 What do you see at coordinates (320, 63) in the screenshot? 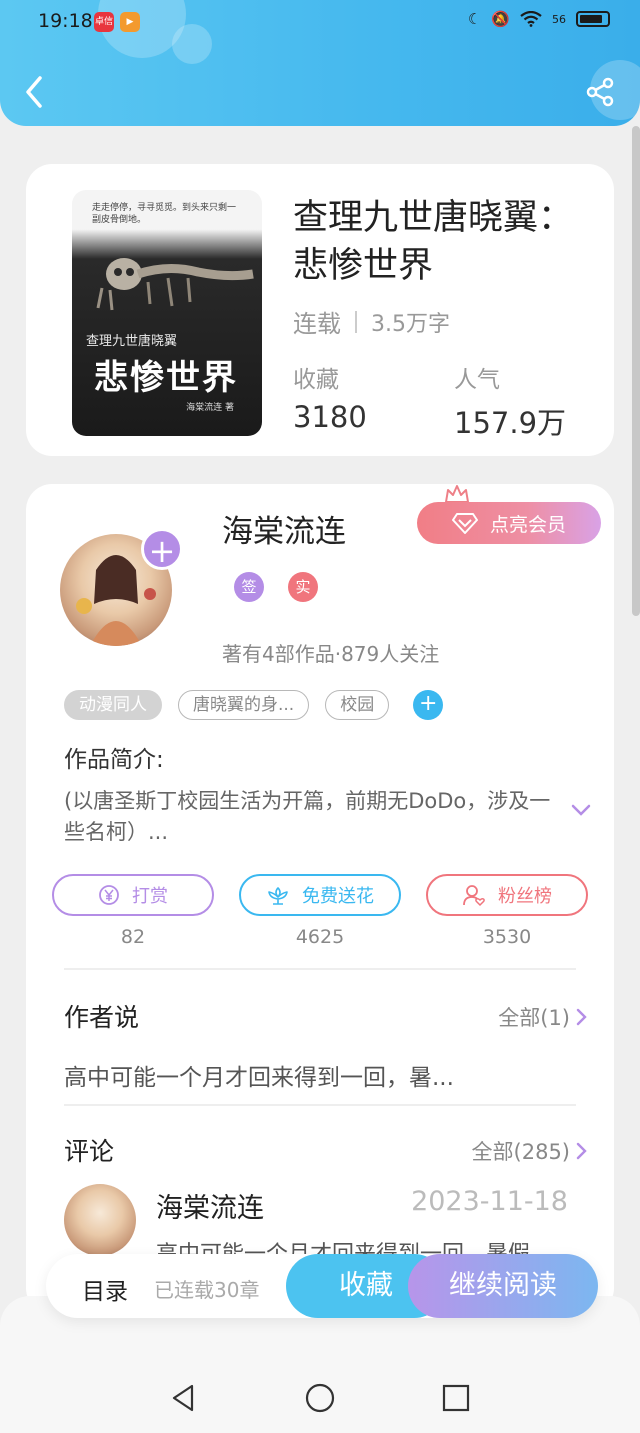
I see `header-bar: 19:18 卓信 ▶ ☾ 🔕 56` at bounding box center [320, 63].